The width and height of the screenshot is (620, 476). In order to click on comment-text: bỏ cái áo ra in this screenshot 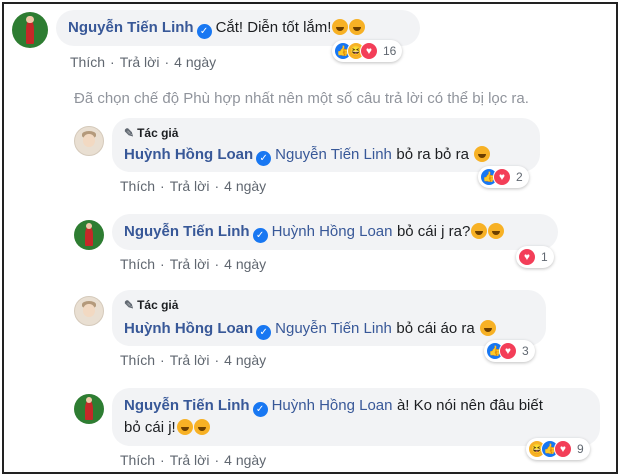, I will do `click(435, 328)`.